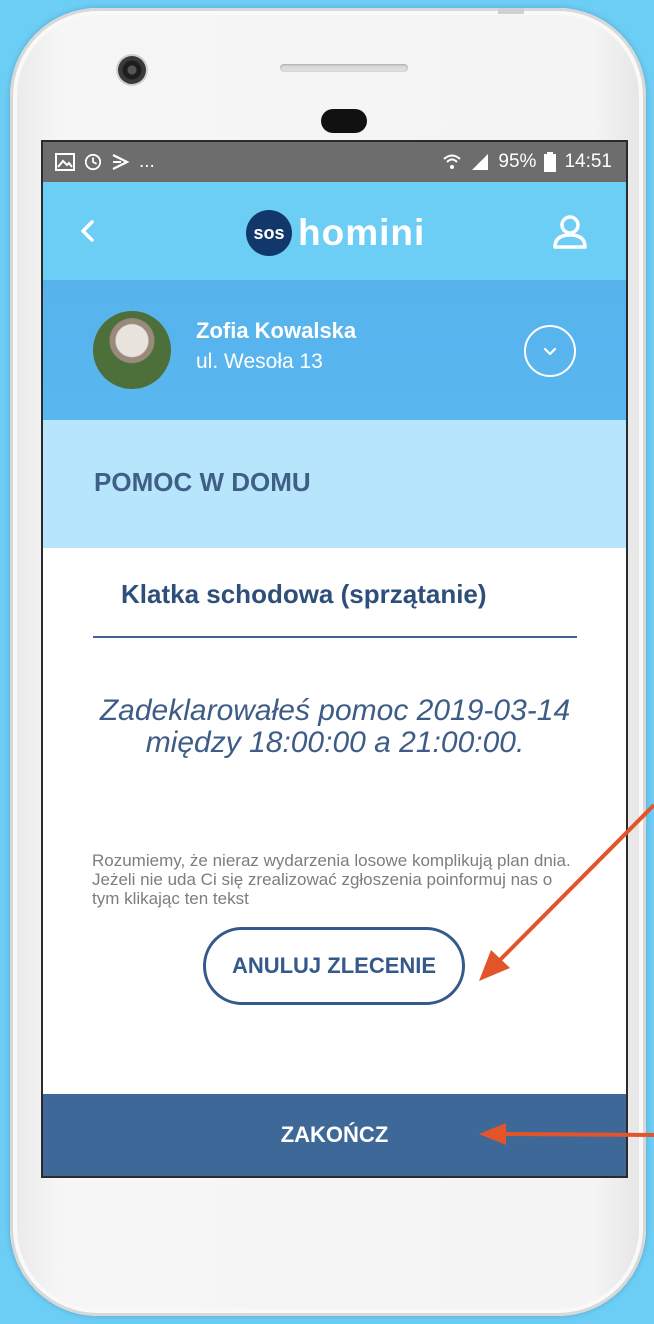  Describe the element at coordinates (65, 162) in the screenshot. I see `gallery-icon` at that location.